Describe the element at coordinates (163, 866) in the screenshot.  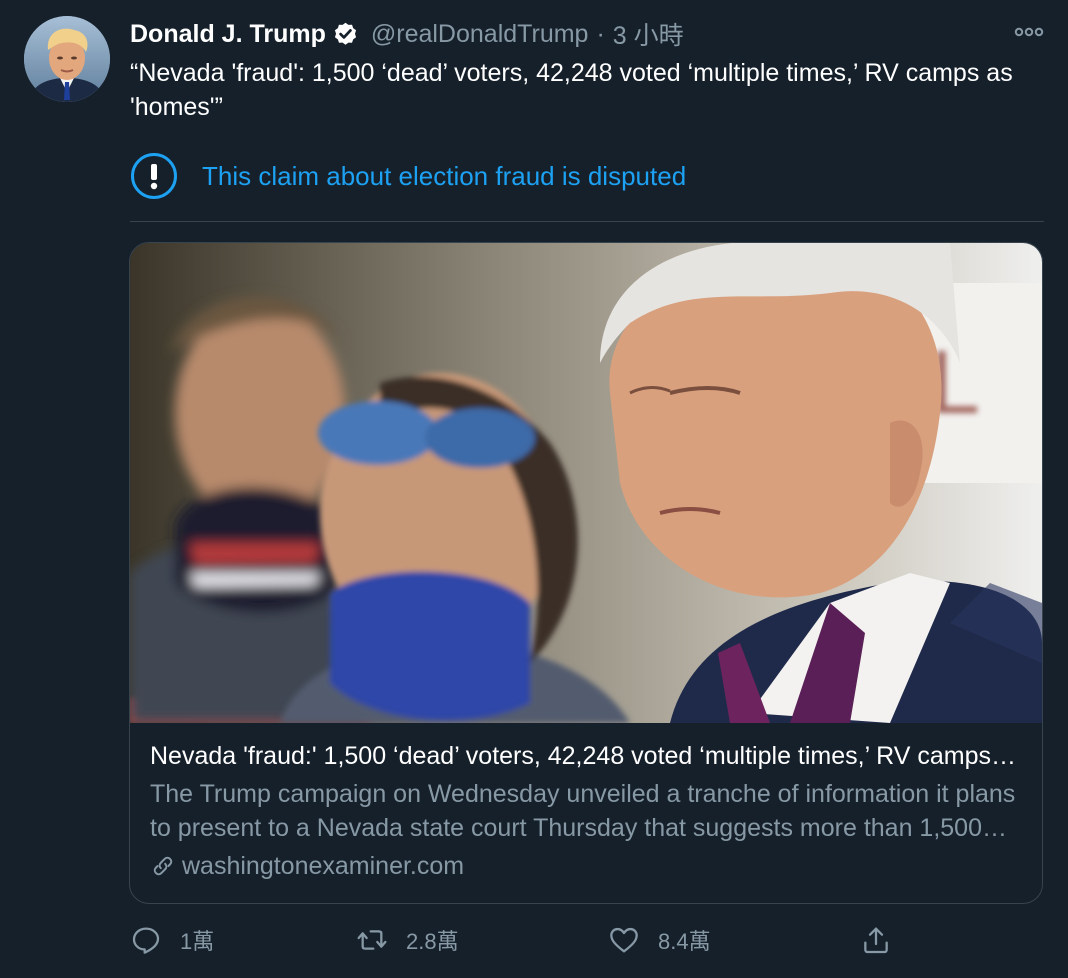
I see `link-icon` at that location.